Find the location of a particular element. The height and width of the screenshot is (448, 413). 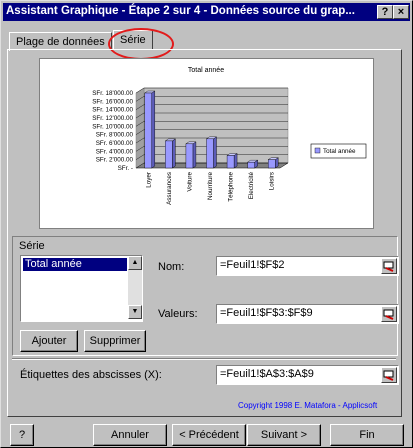

y-tick-label: SFr. 16'000.00 is located at coordinates (112, 101).